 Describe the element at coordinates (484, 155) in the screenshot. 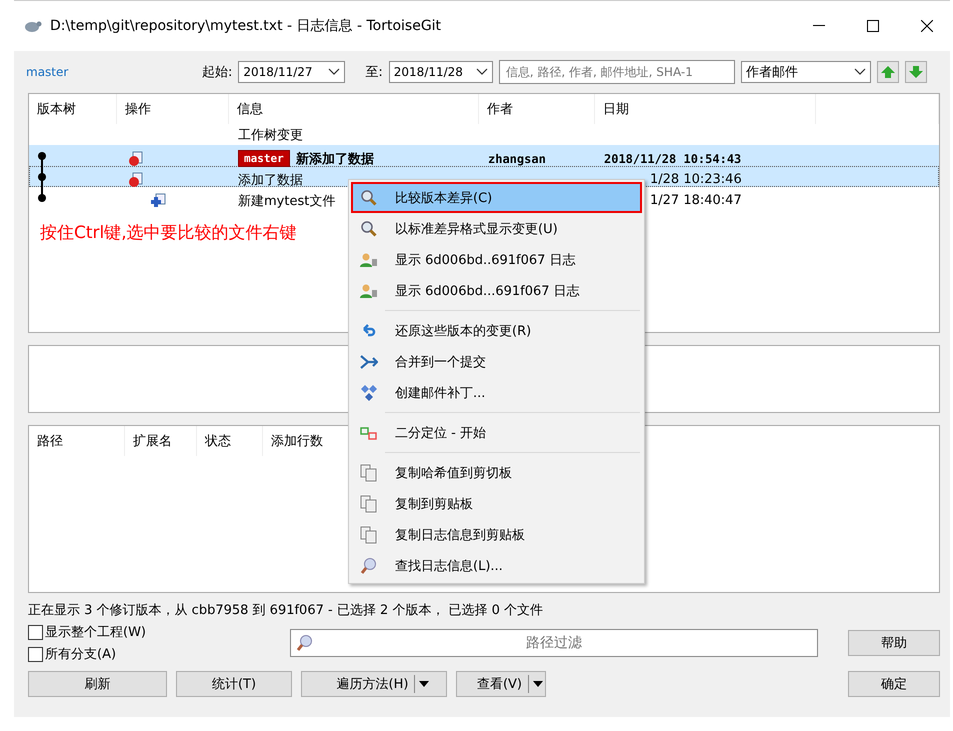

I see `selected-row: master 新添加了数据 zhangsan 2018/11/28 10:54:43` at that location.